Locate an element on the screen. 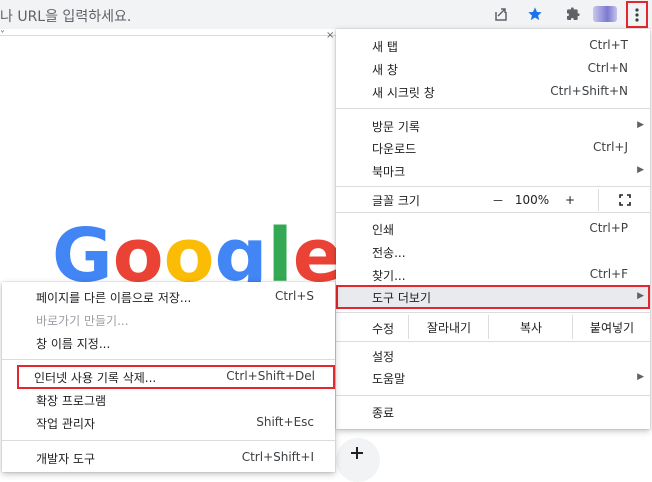 This screenshot has width=652, height=482. menu-item-help: 도움말 ▶ is located at coordinates (493, 378).